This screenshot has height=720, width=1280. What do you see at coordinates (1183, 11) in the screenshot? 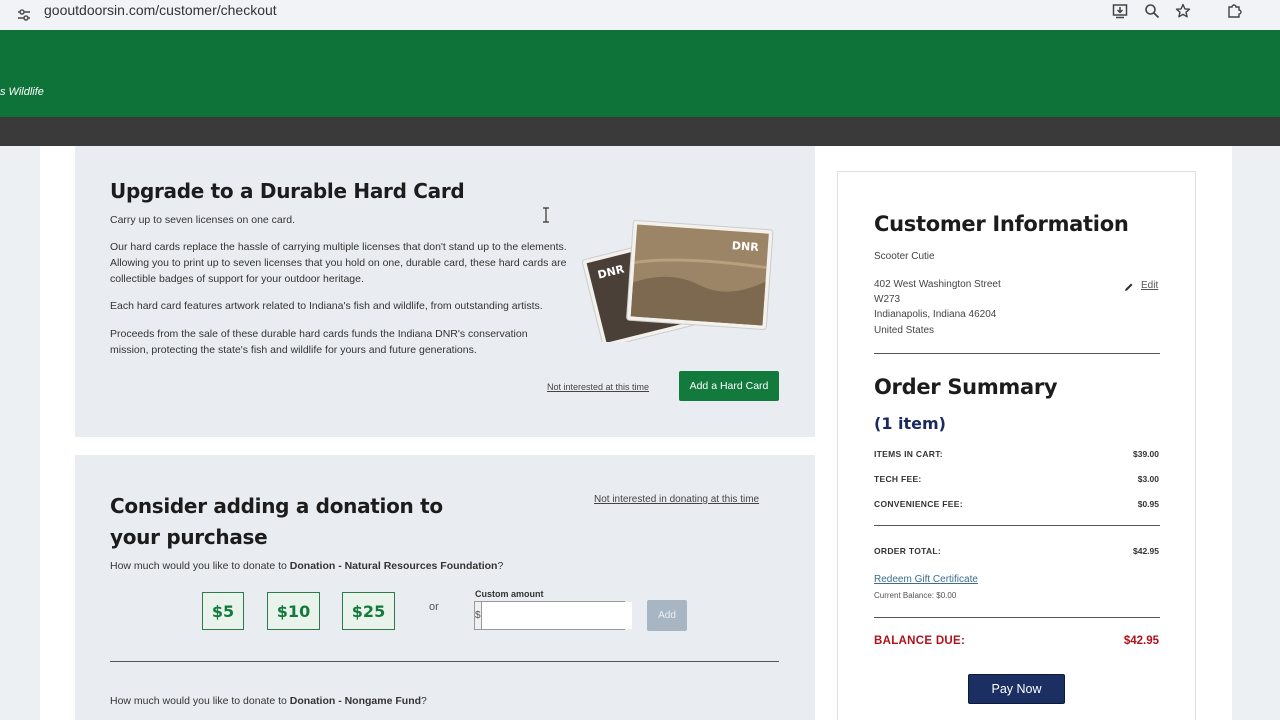
I see `star-icon` at bounding box center [1183, 11].